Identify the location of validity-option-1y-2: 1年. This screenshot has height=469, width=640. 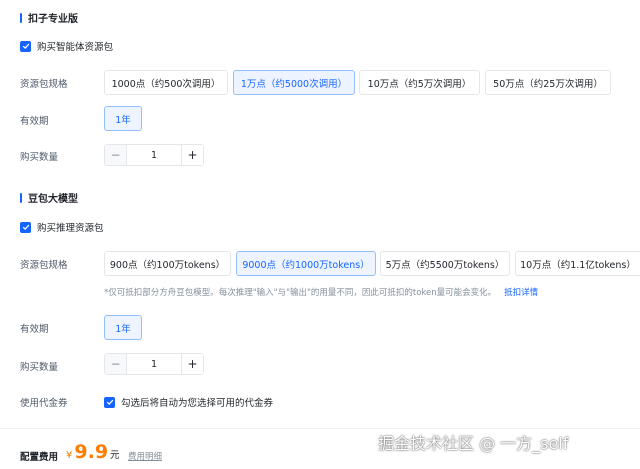
(123, 327).